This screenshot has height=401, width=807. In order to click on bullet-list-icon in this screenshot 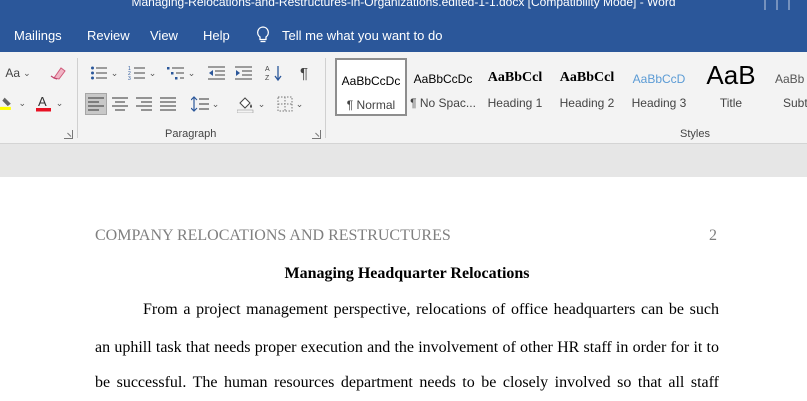, I will do `click(98, 73)`.